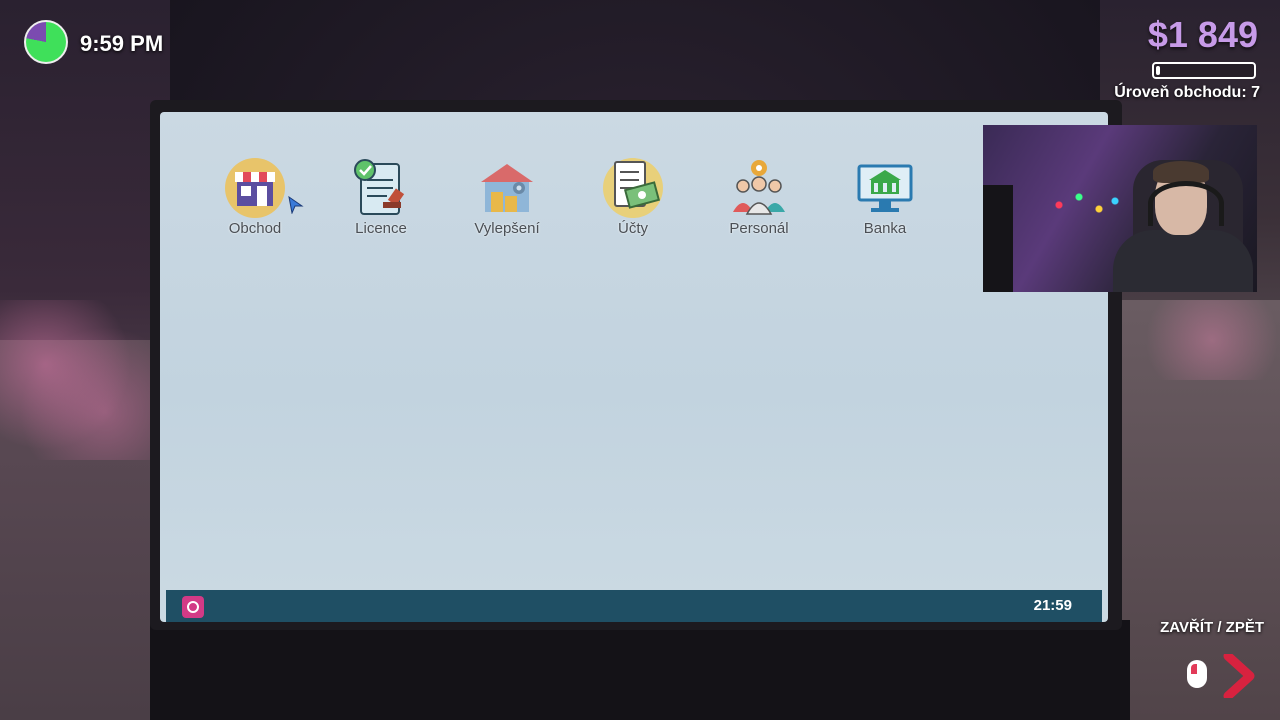 The width and height of the screenshot is (1280, 720). I want to click on background-scene-left, so click(85, 360).